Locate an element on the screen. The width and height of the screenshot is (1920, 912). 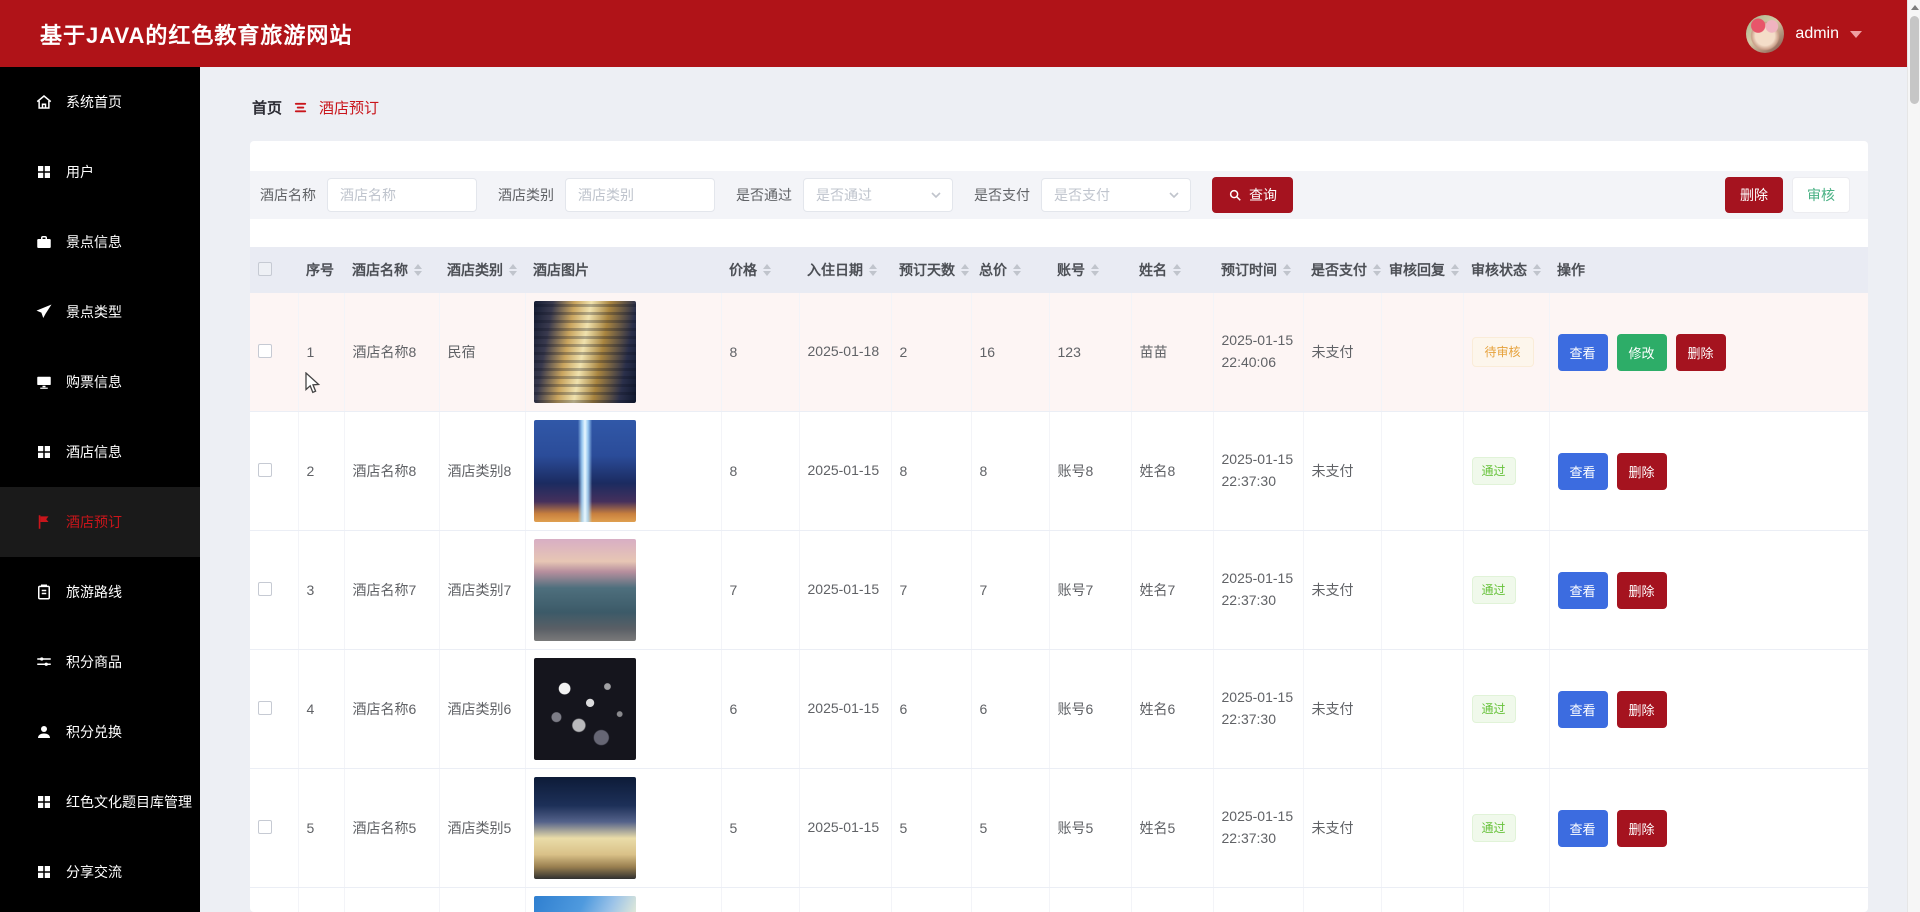
cell-booktime: 2025-01-15 22:40:06 is located at coordinates (1258, 352).